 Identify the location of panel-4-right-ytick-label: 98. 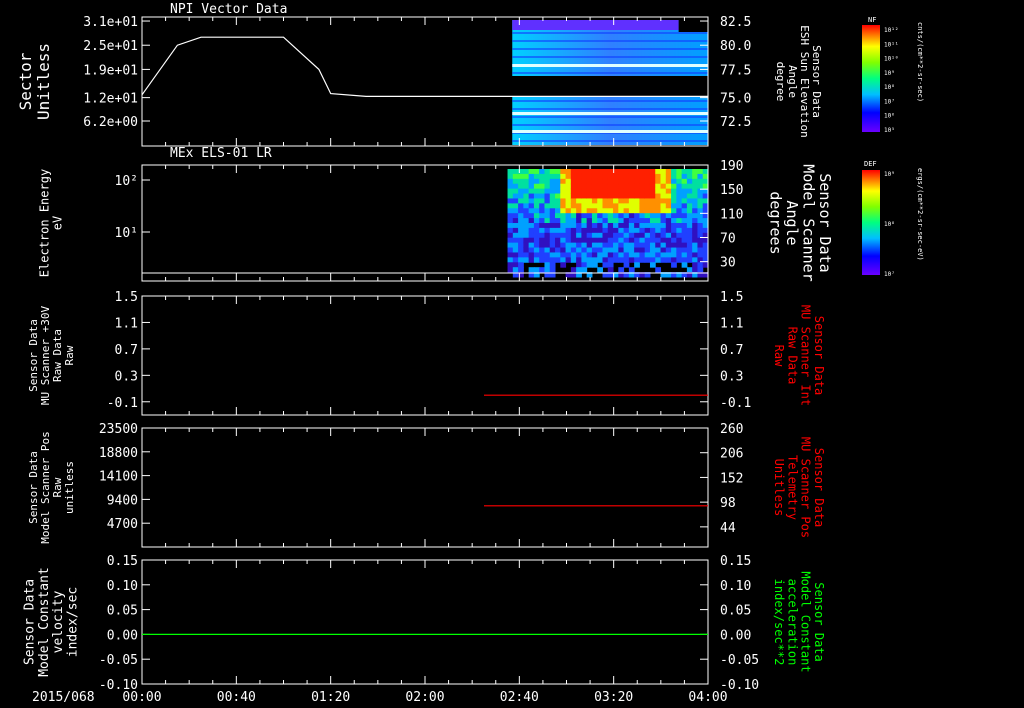
(728, 503).